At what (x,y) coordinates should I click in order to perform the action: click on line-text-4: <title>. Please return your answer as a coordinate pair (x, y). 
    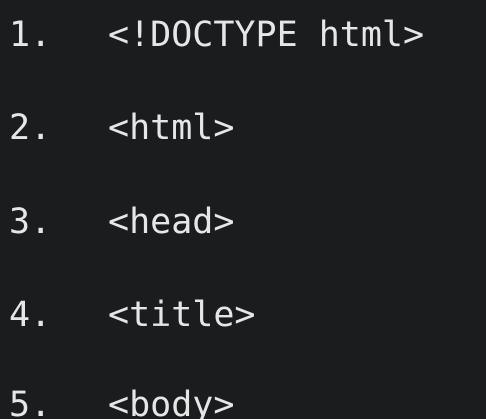
    Looking at the image, I should click on (182, 315).